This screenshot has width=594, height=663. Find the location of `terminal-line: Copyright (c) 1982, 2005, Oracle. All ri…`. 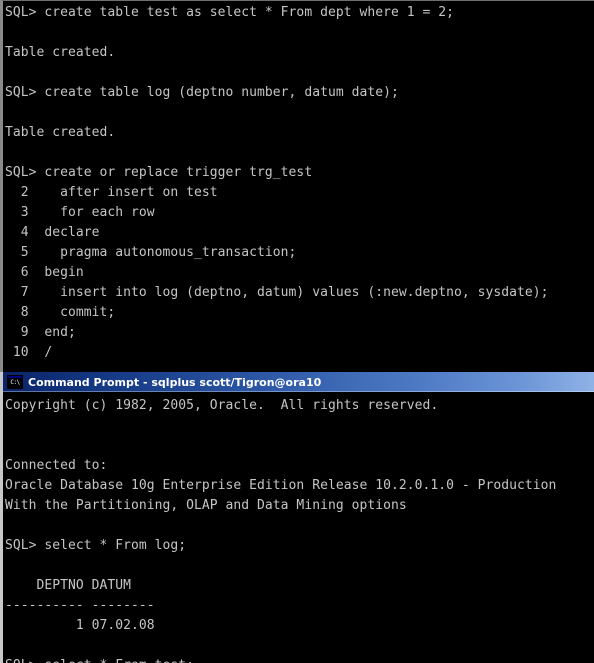

terminal-line: Copyright (c) 1982, 2005, Oracle. All ri… is located at coordinates (222, 405).